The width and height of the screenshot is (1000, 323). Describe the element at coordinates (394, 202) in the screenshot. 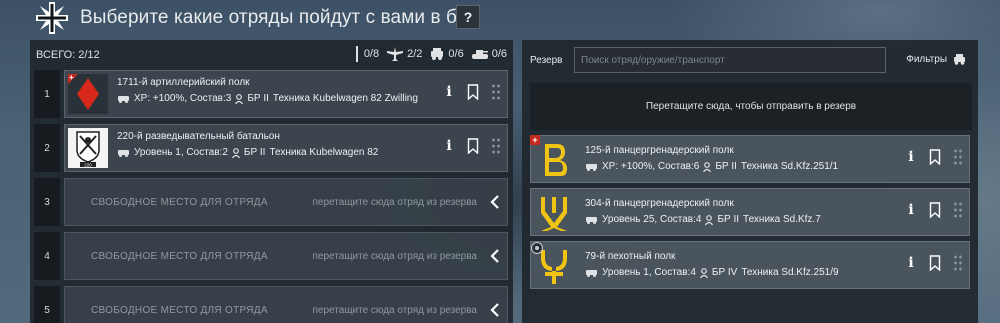

I see `empty-slot-hint: перетащите сюда отряд из резерва` at that location.